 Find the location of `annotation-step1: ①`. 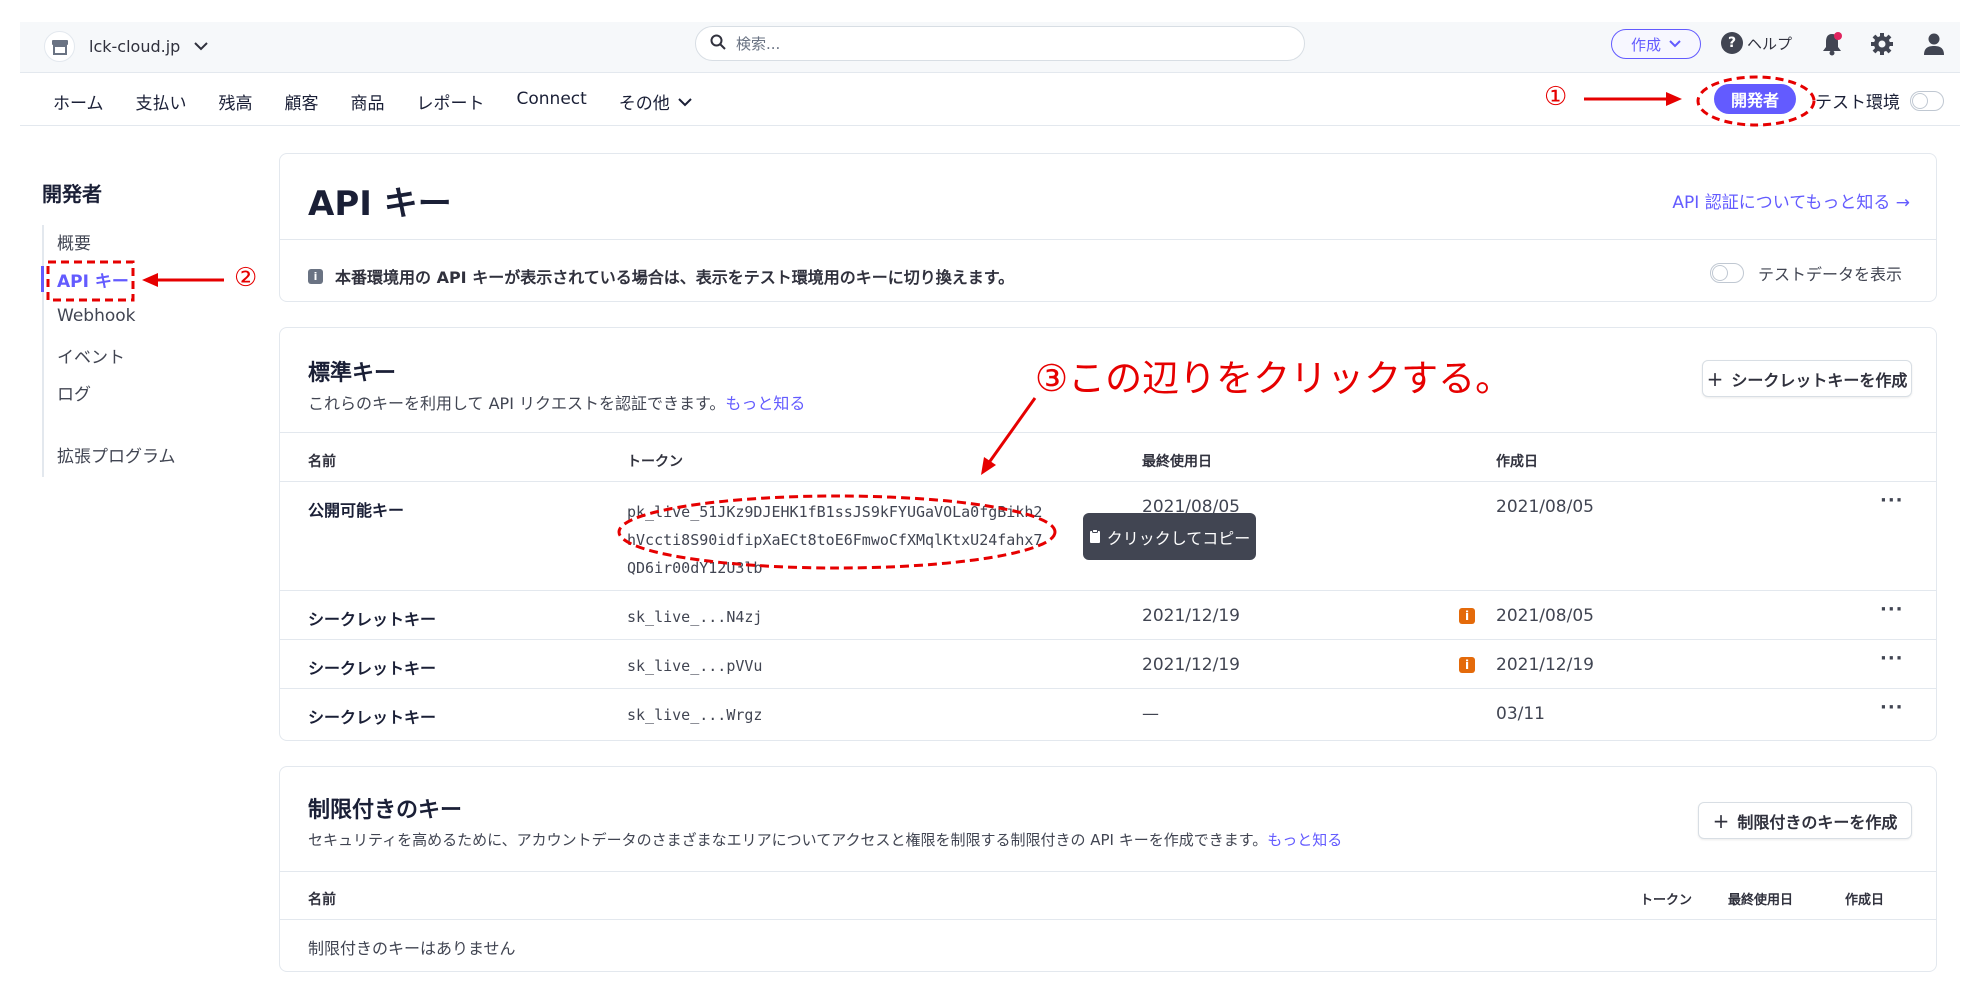

annotation-step1: ① is located at coordinates (1556, 97).